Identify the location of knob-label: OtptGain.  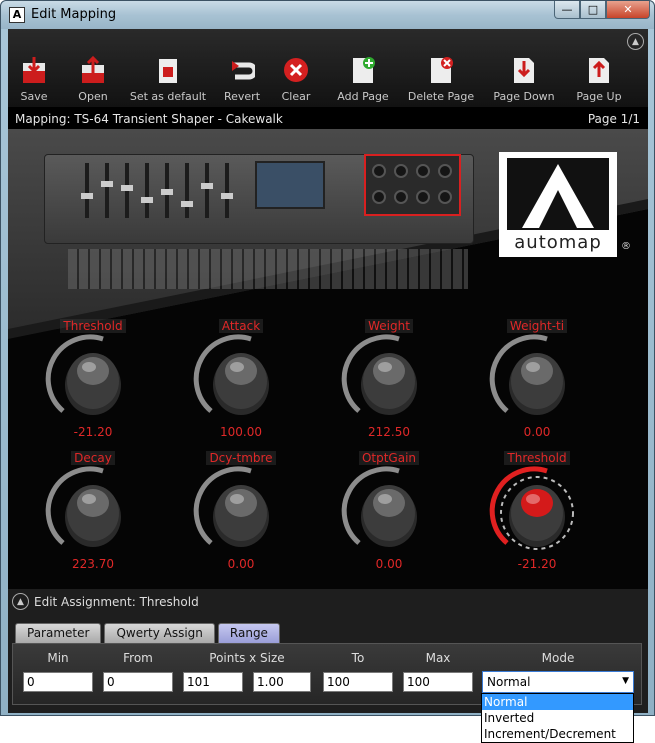
(389, 458).